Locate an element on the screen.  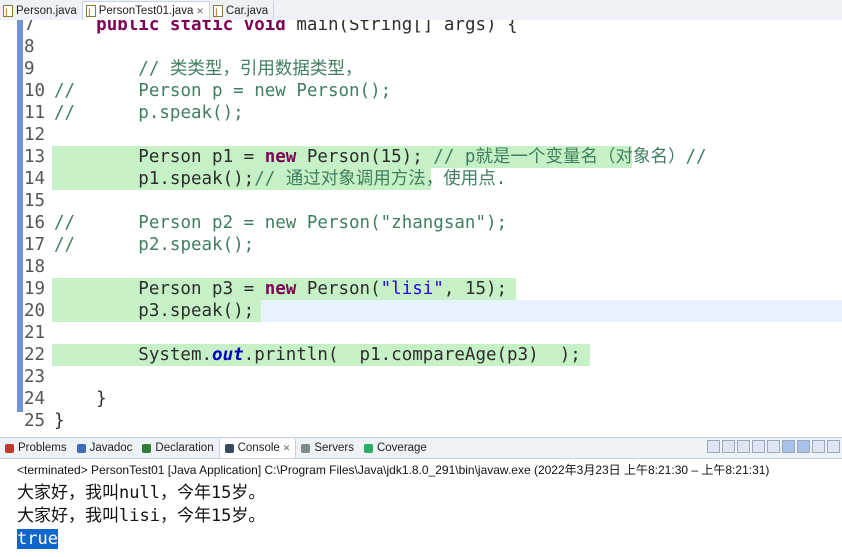
code-text: p3.speak(); is located at coordinates (154, 311).